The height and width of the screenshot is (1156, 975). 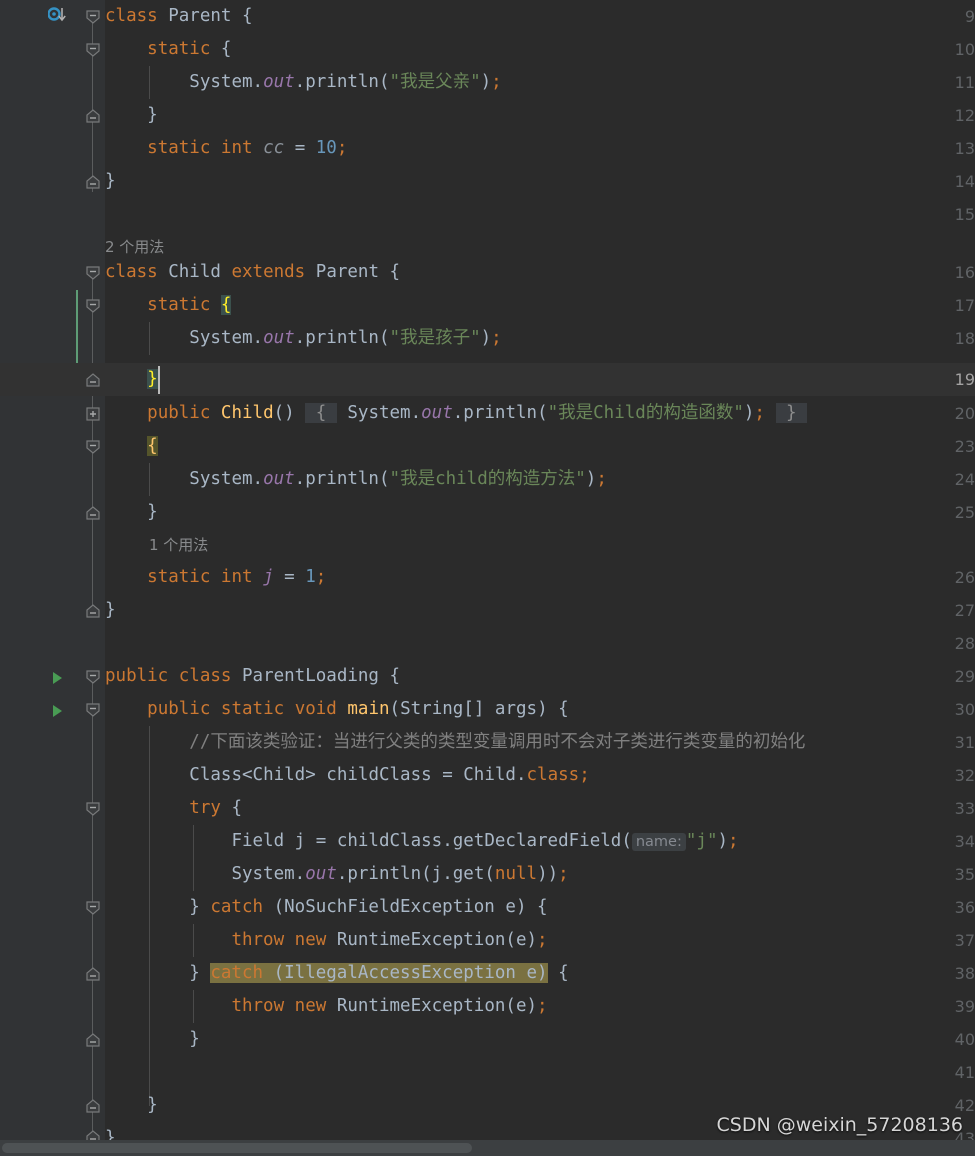 What do you see at coordinates (939, 148) in the screenshot?
I see `line-number: 13` at bounding box center [939, 148].